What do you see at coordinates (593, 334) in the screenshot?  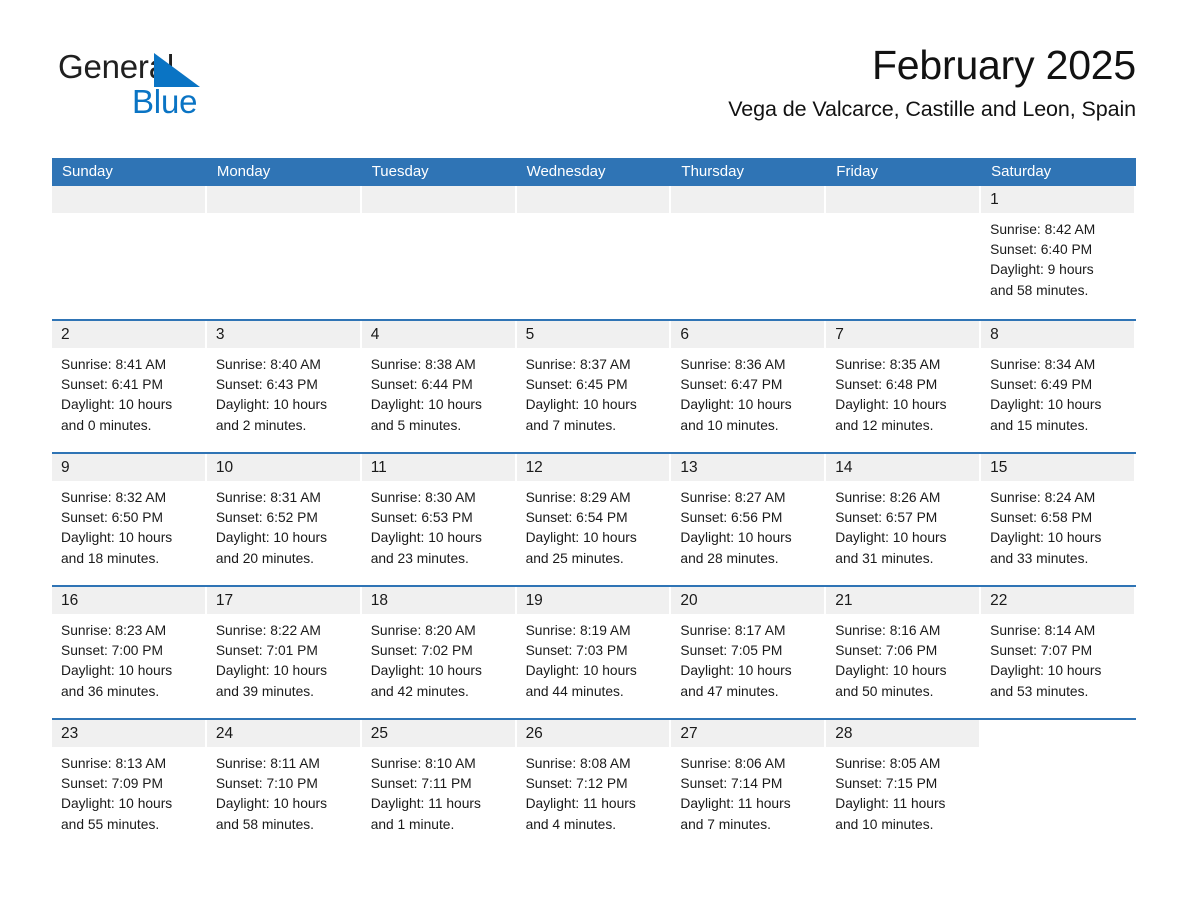 I see `day-number-band: 5` at bounding box center [593, 334].